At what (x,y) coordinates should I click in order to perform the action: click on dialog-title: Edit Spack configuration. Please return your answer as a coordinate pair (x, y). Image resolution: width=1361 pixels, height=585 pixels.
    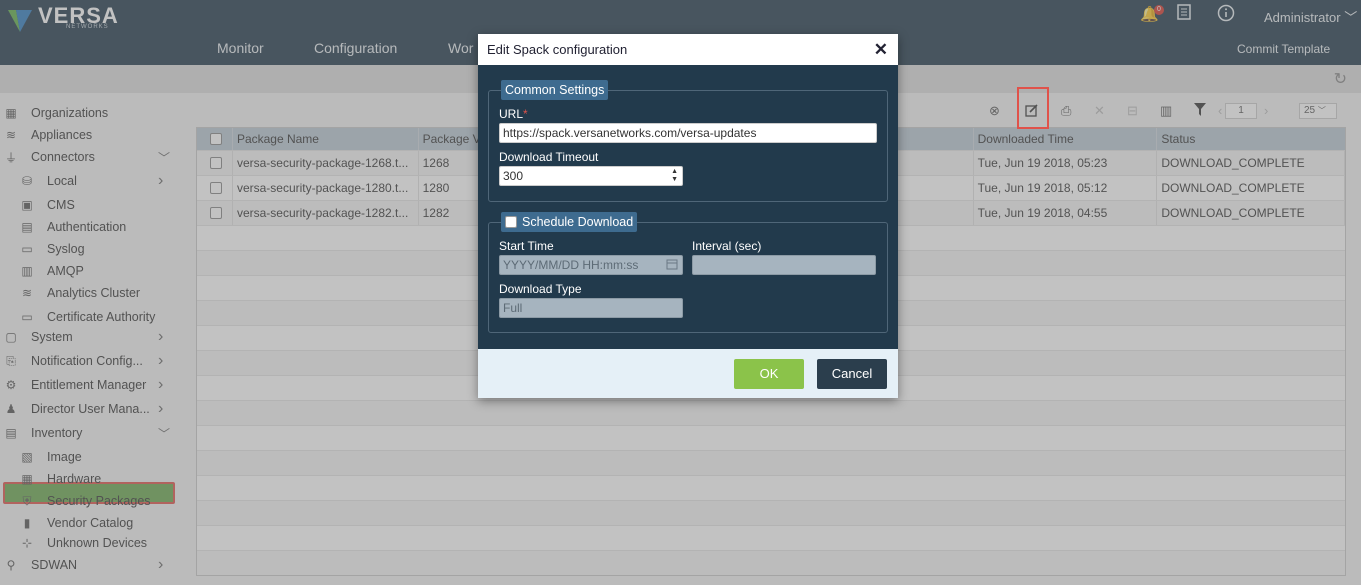
    Looking at the image, I should click on (557, 49).